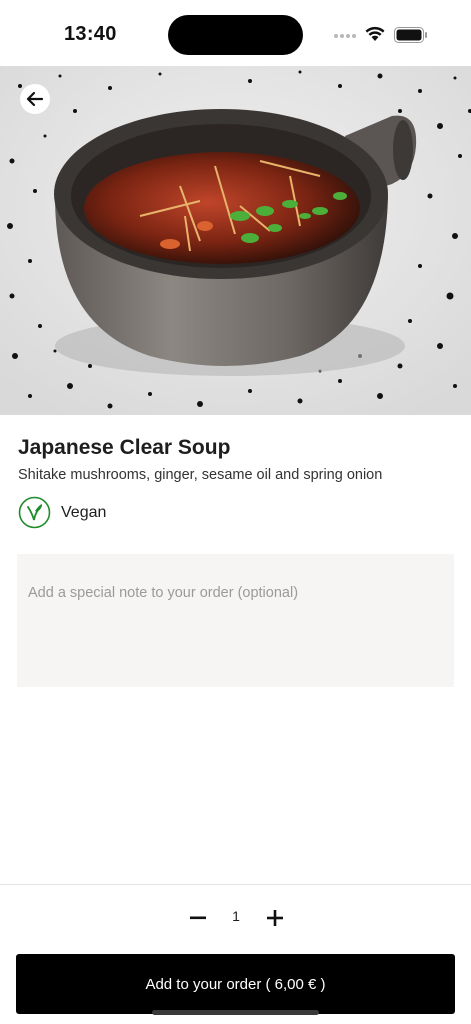 This screenshot has width=471, height=1024. I want to click on quantity-stepper: 1, so click(235, 918).